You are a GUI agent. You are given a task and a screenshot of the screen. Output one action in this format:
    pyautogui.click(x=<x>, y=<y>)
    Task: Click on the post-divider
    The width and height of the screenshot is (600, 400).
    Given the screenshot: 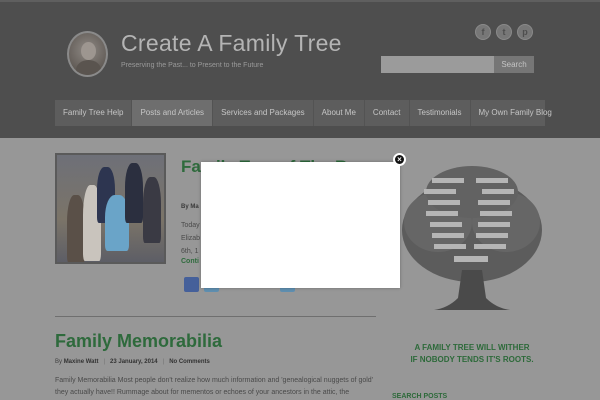 What is the action you would take?
    pyautogui.click(x=215, y=316)
    